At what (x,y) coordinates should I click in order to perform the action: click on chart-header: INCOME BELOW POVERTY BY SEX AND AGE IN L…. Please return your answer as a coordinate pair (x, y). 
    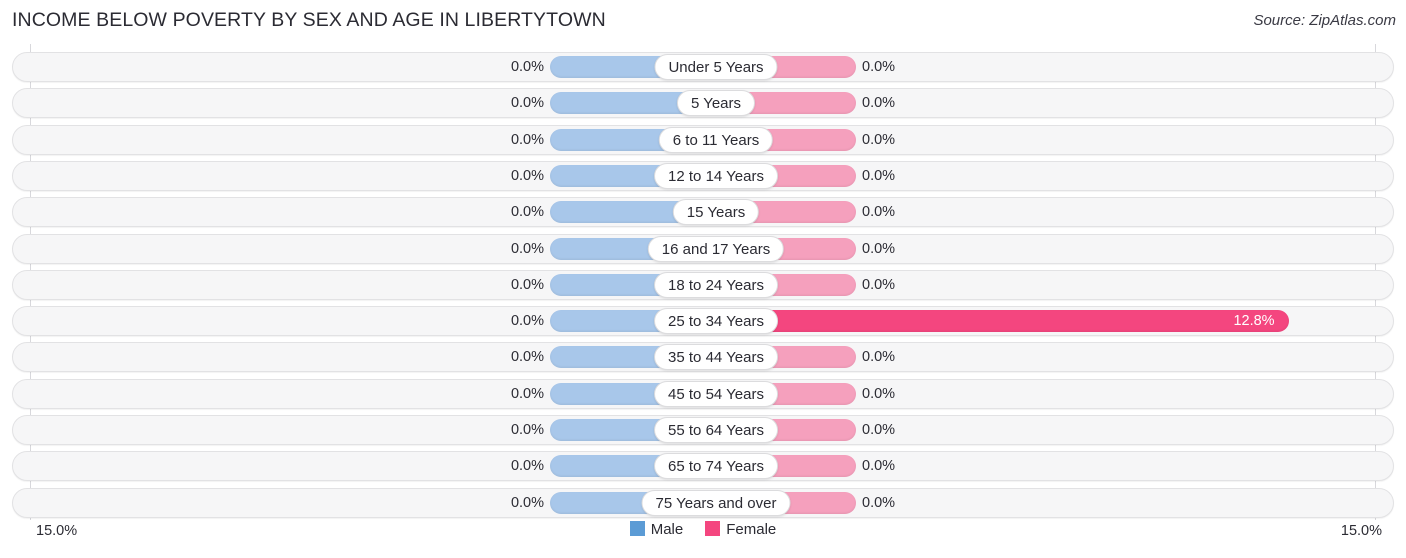
    Looking at the image, I should click on (703, 22).